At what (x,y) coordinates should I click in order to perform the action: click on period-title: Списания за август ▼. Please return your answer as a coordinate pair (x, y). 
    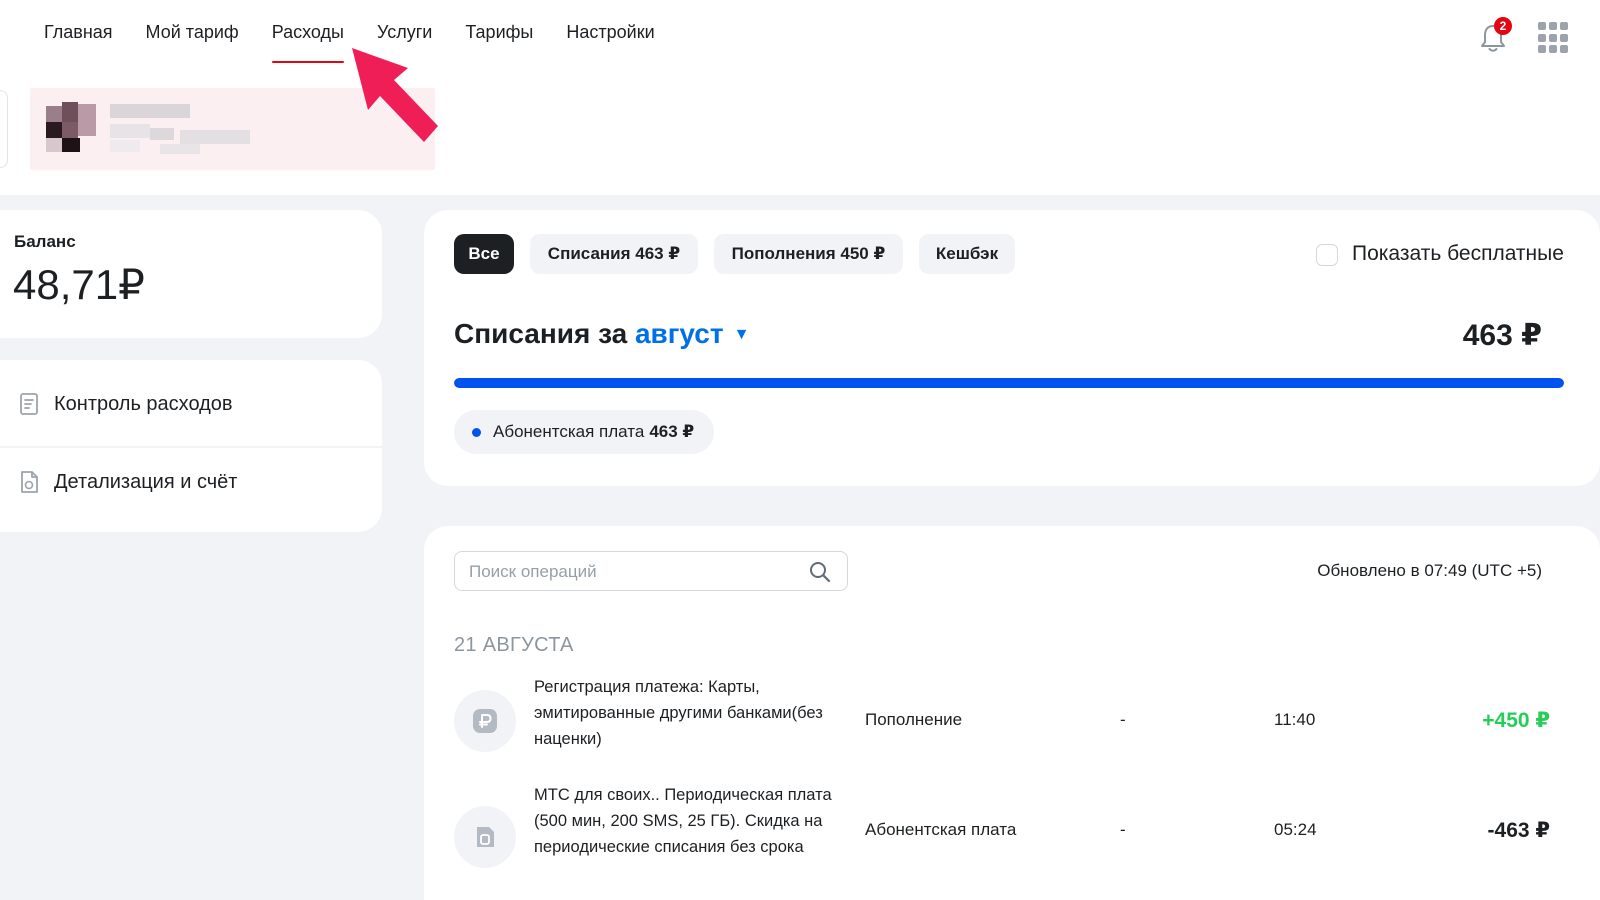
    Looking at the image, I should click on (601, 334).